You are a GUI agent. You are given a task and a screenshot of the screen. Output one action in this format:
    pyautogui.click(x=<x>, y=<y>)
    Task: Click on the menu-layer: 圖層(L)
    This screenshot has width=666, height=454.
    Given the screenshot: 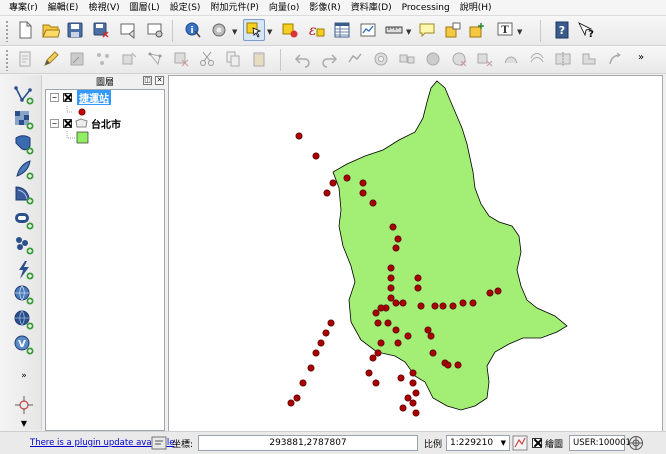 What is the action you would take?
    pyautogui.click(x=145, y=8)
    